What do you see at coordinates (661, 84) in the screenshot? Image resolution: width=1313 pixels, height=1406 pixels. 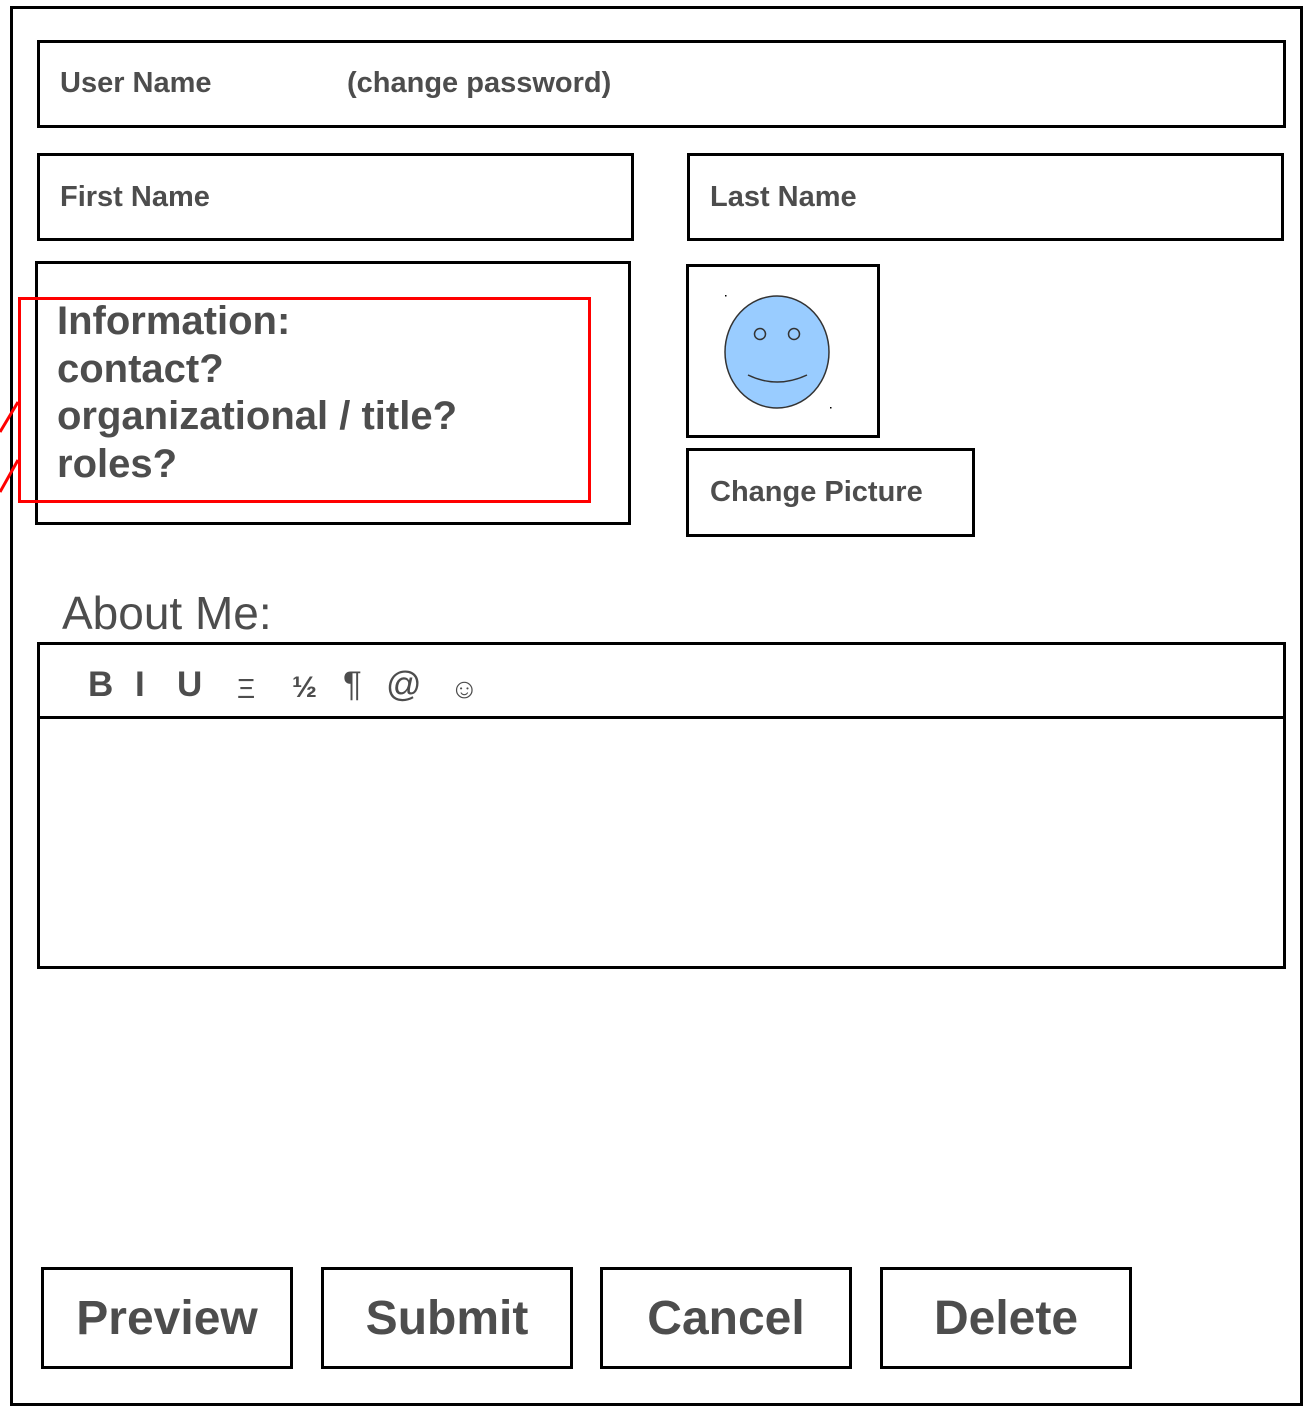 I see `user-name-field` at bounding box center [661, 84].